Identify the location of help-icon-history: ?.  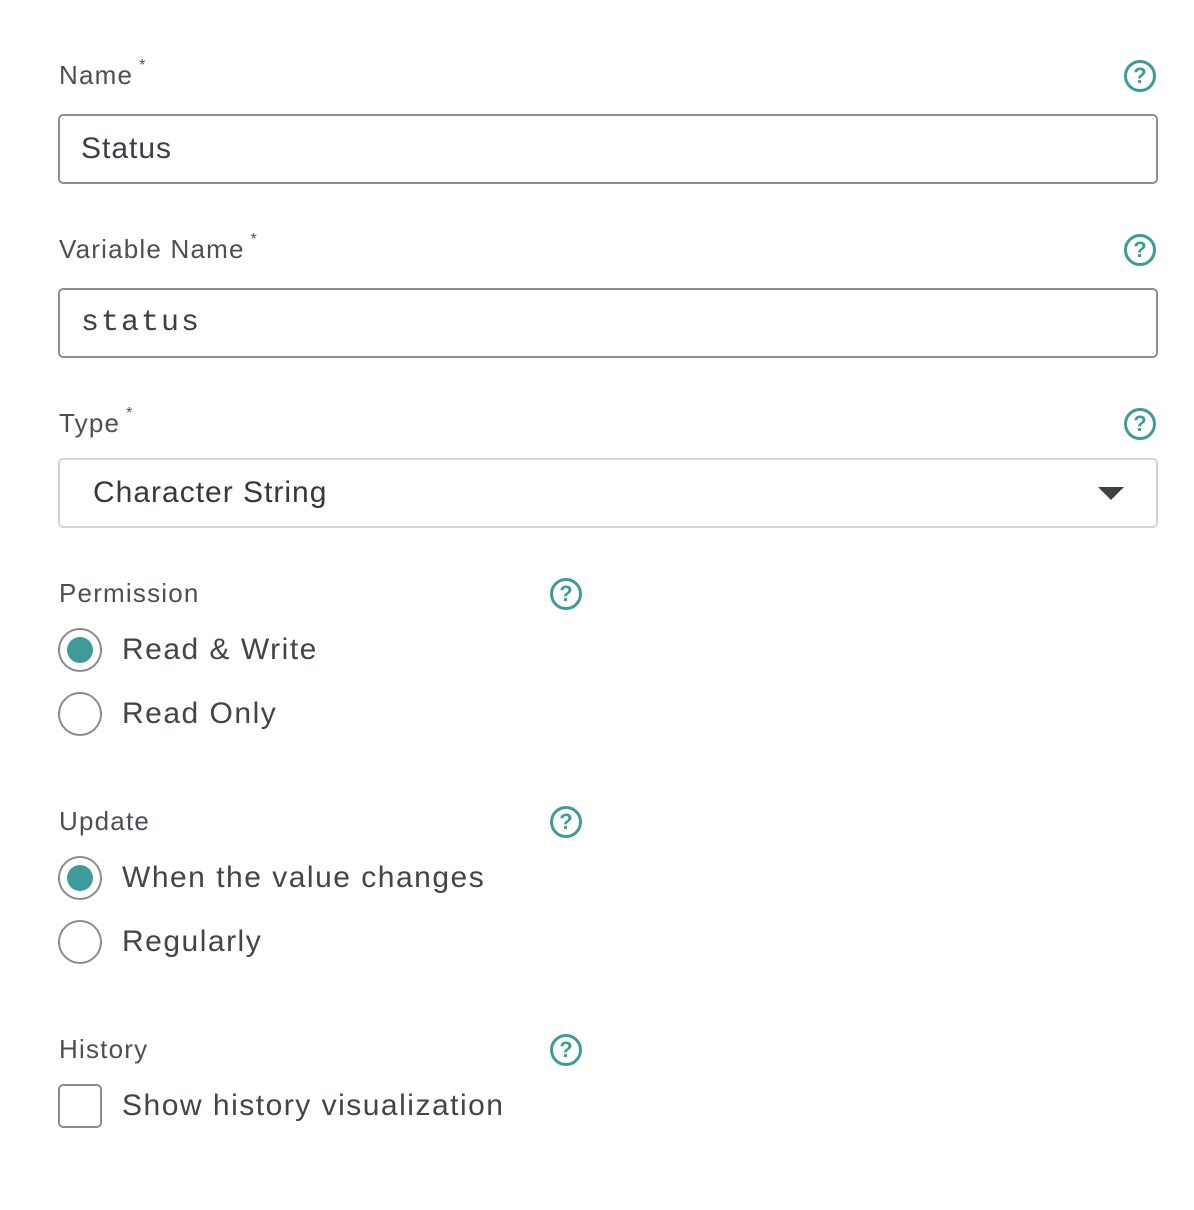
(566, 1050).